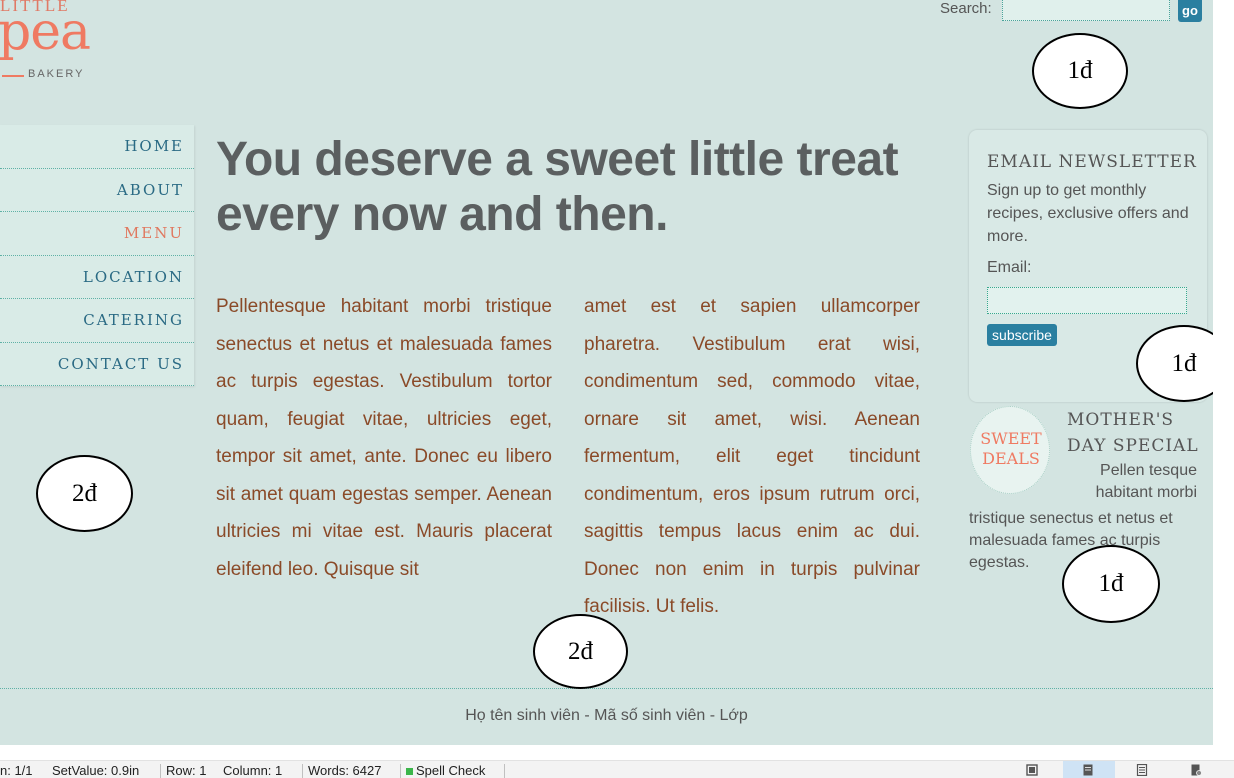 This screenshot has width=1234, height=778. Describe the element at coordinates (1022, 335) in the screenshot. I see `subscribe-button: subscribe` at that location.